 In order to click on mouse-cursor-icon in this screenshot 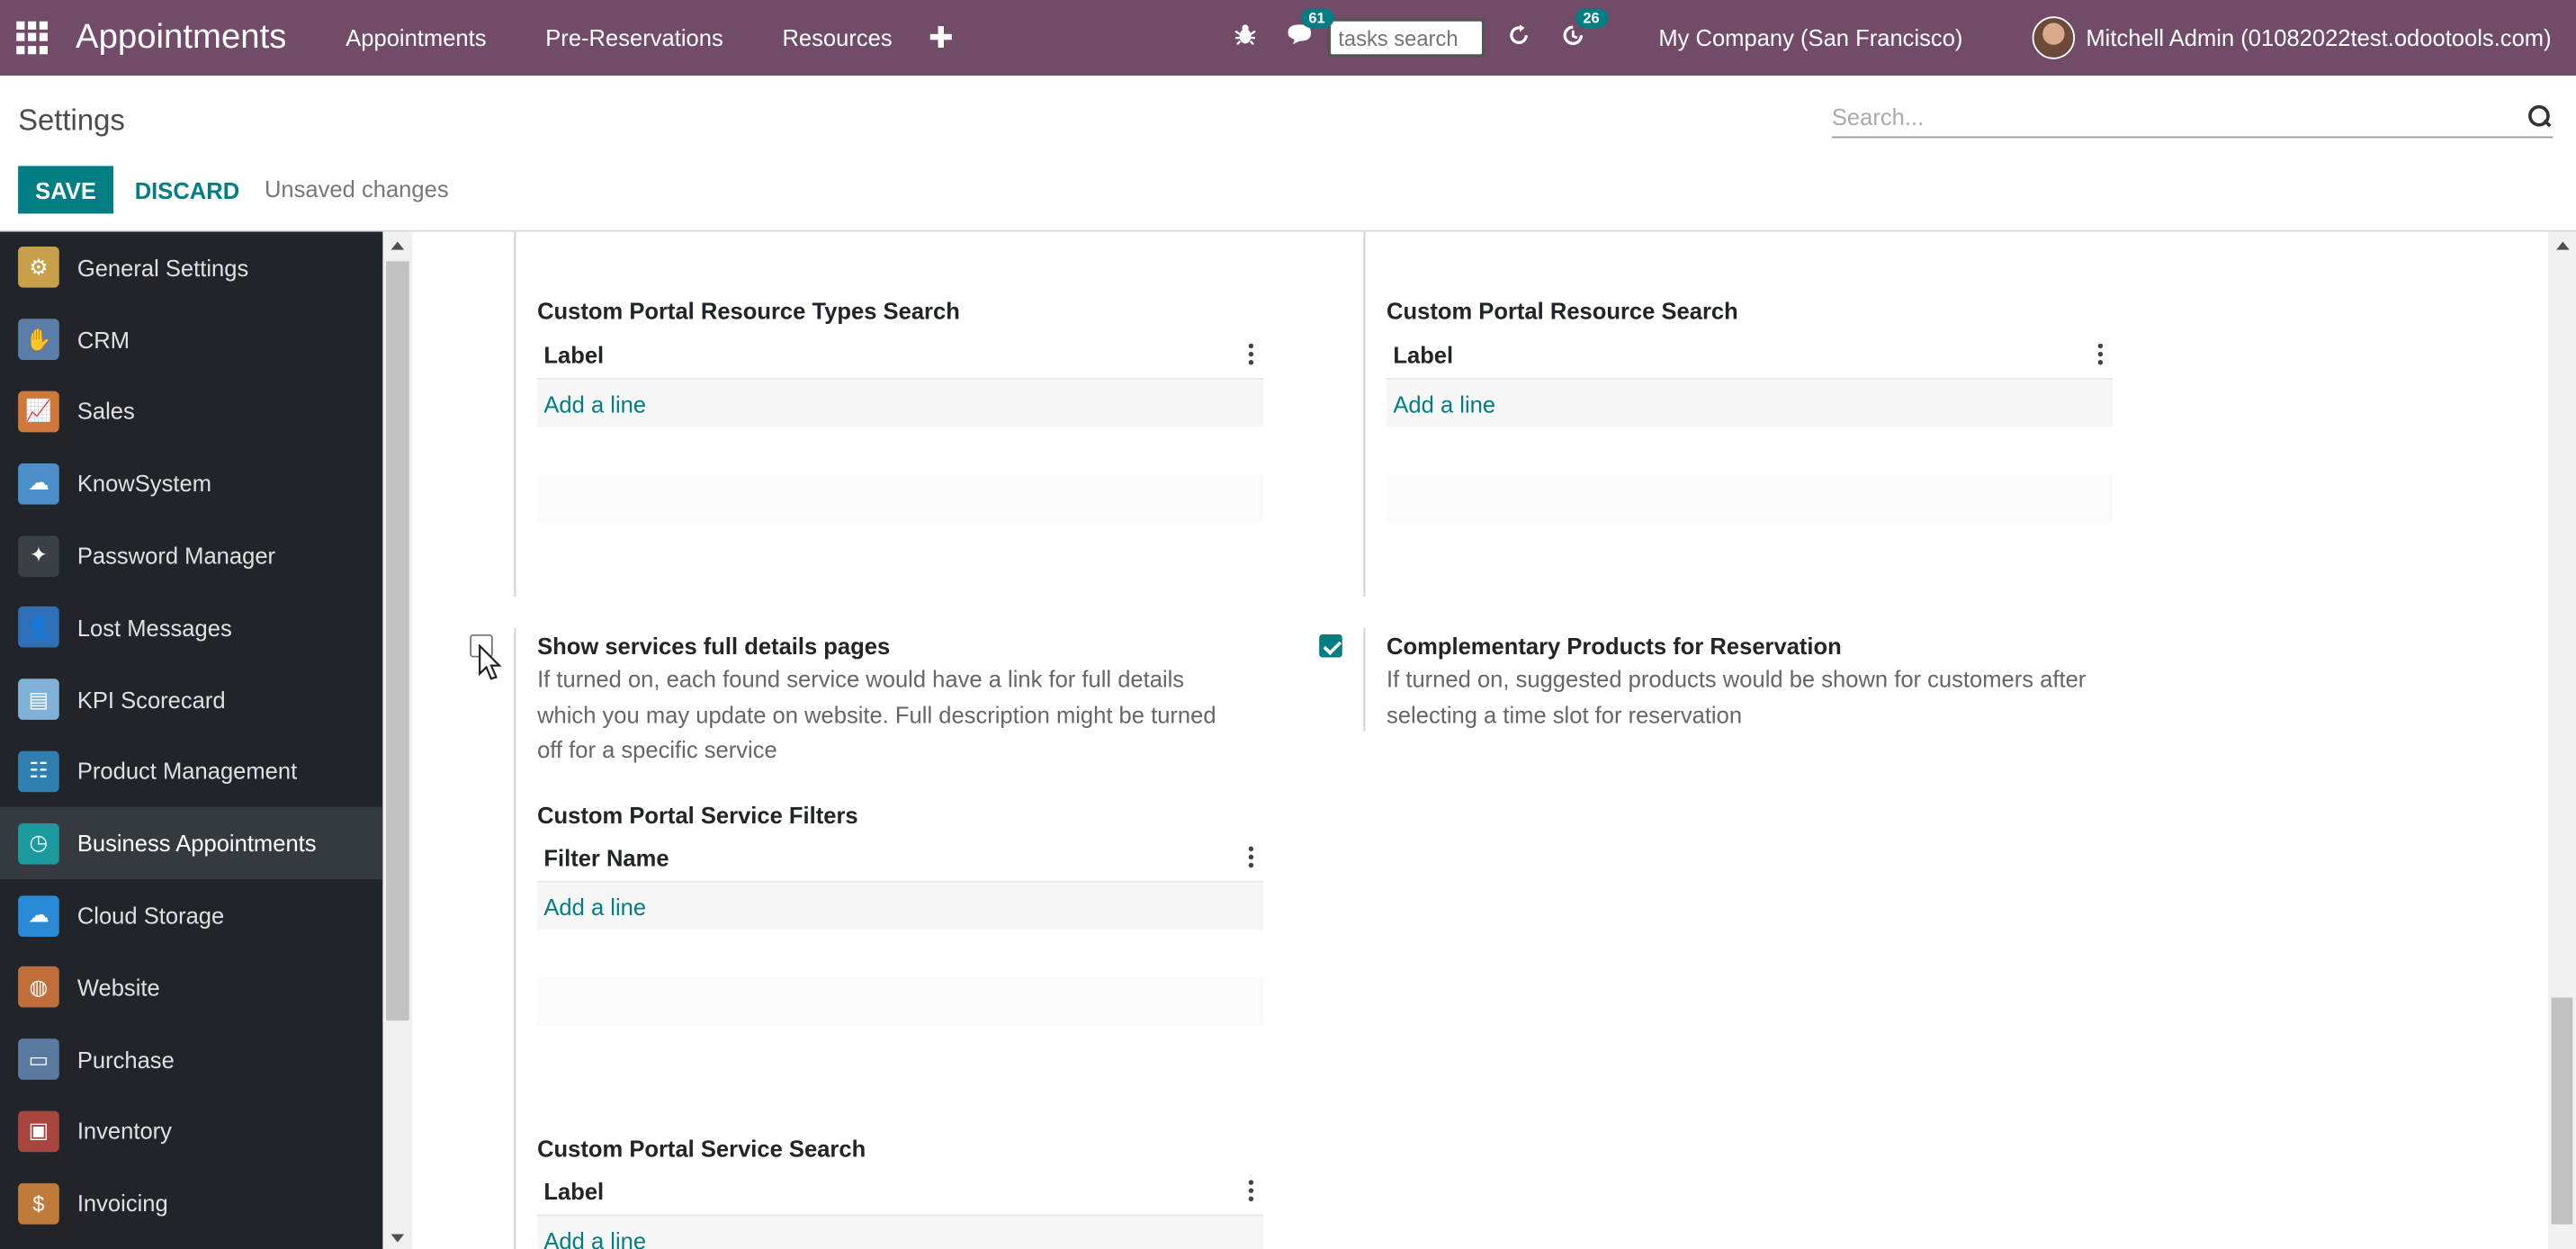, I will do `click(491, 661)`.